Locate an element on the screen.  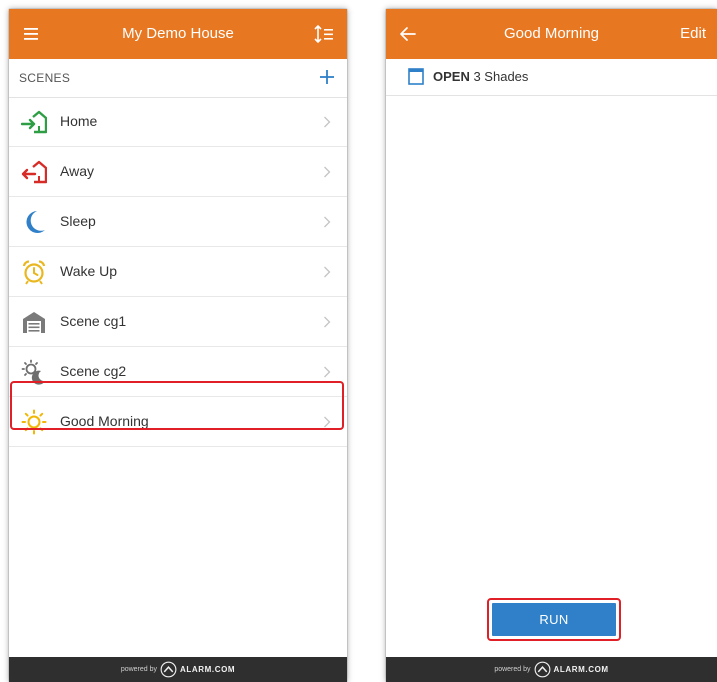
scene-item-sleep: Sleep is located at coordinates (178, 222).